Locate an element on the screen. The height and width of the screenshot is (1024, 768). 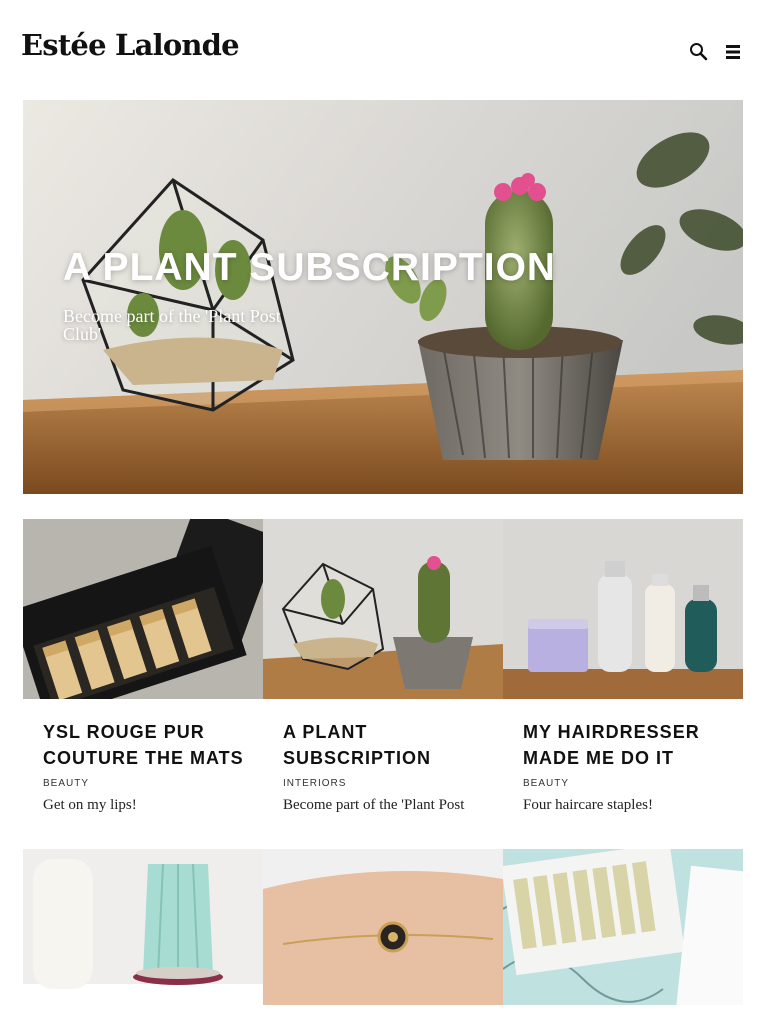
hero-title: A PLANT SUBSCRIPTION is located at coordinates (309, 268).